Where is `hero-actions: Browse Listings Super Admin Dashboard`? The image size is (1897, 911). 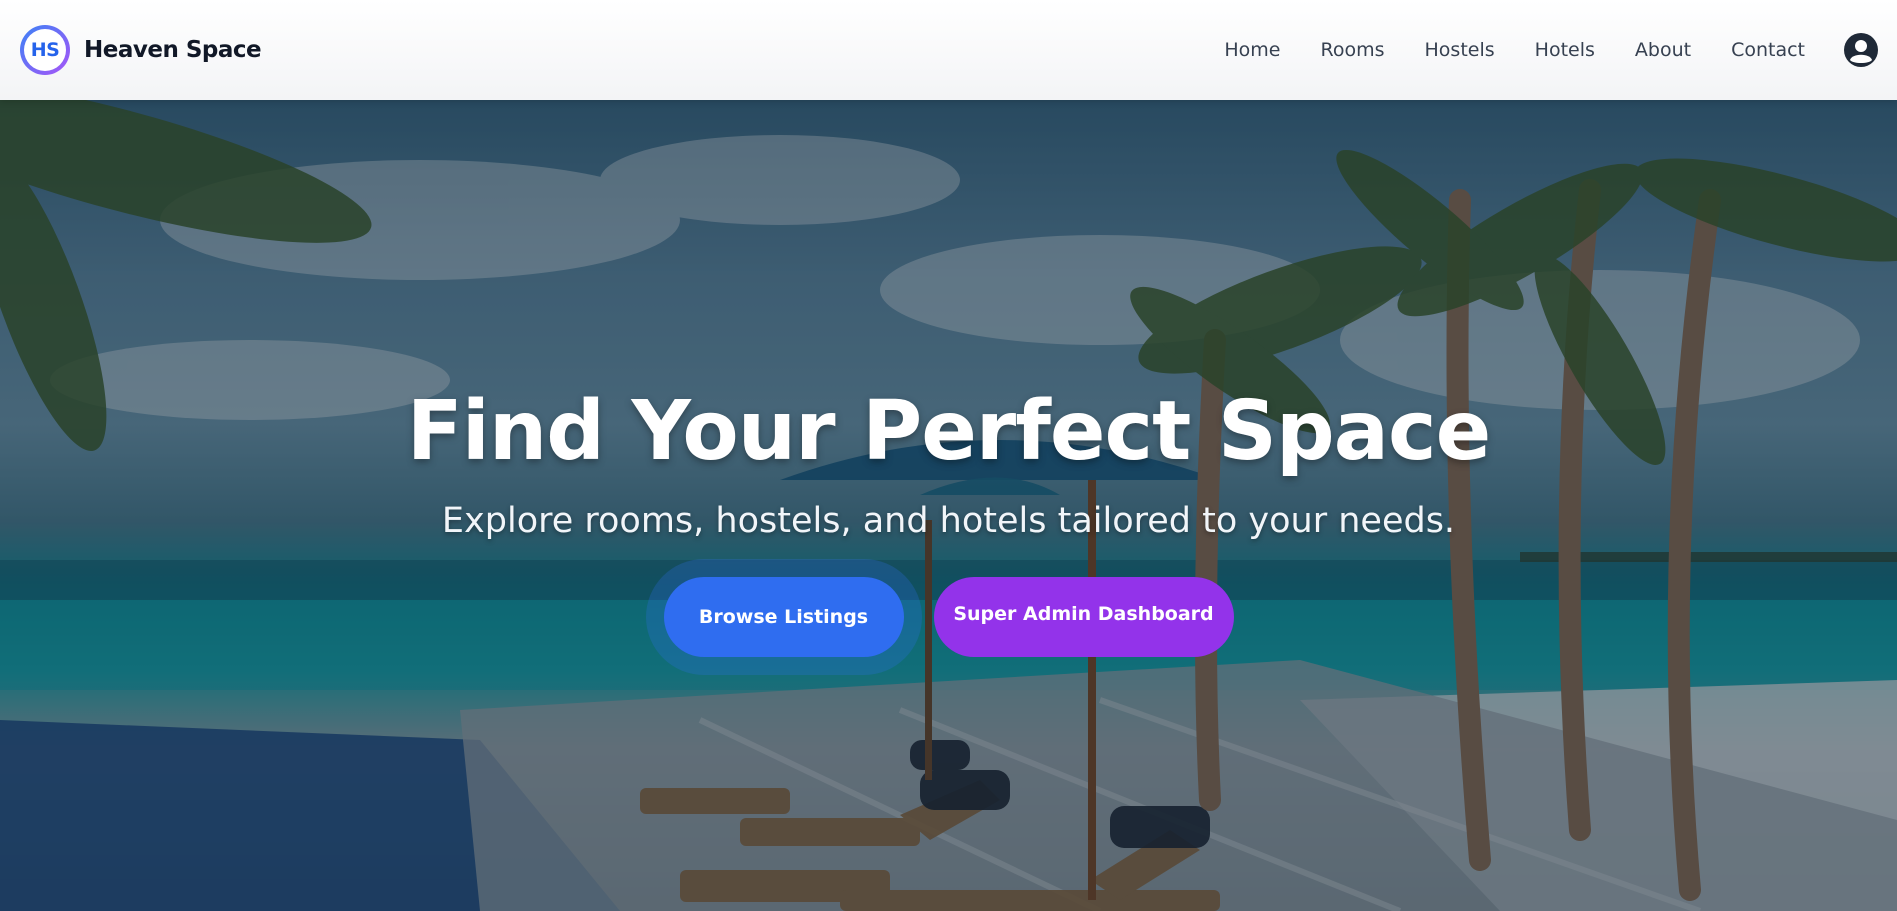
hero-actions: Browse Listings Super Admin Dashboard is located at coordinates (948, 617).